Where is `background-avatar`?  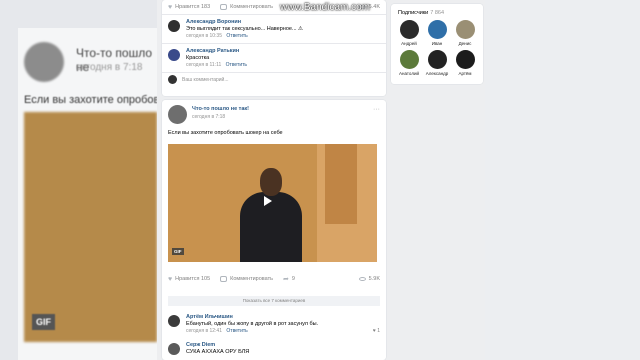
background-avatar is located at coordinates (44, 62).